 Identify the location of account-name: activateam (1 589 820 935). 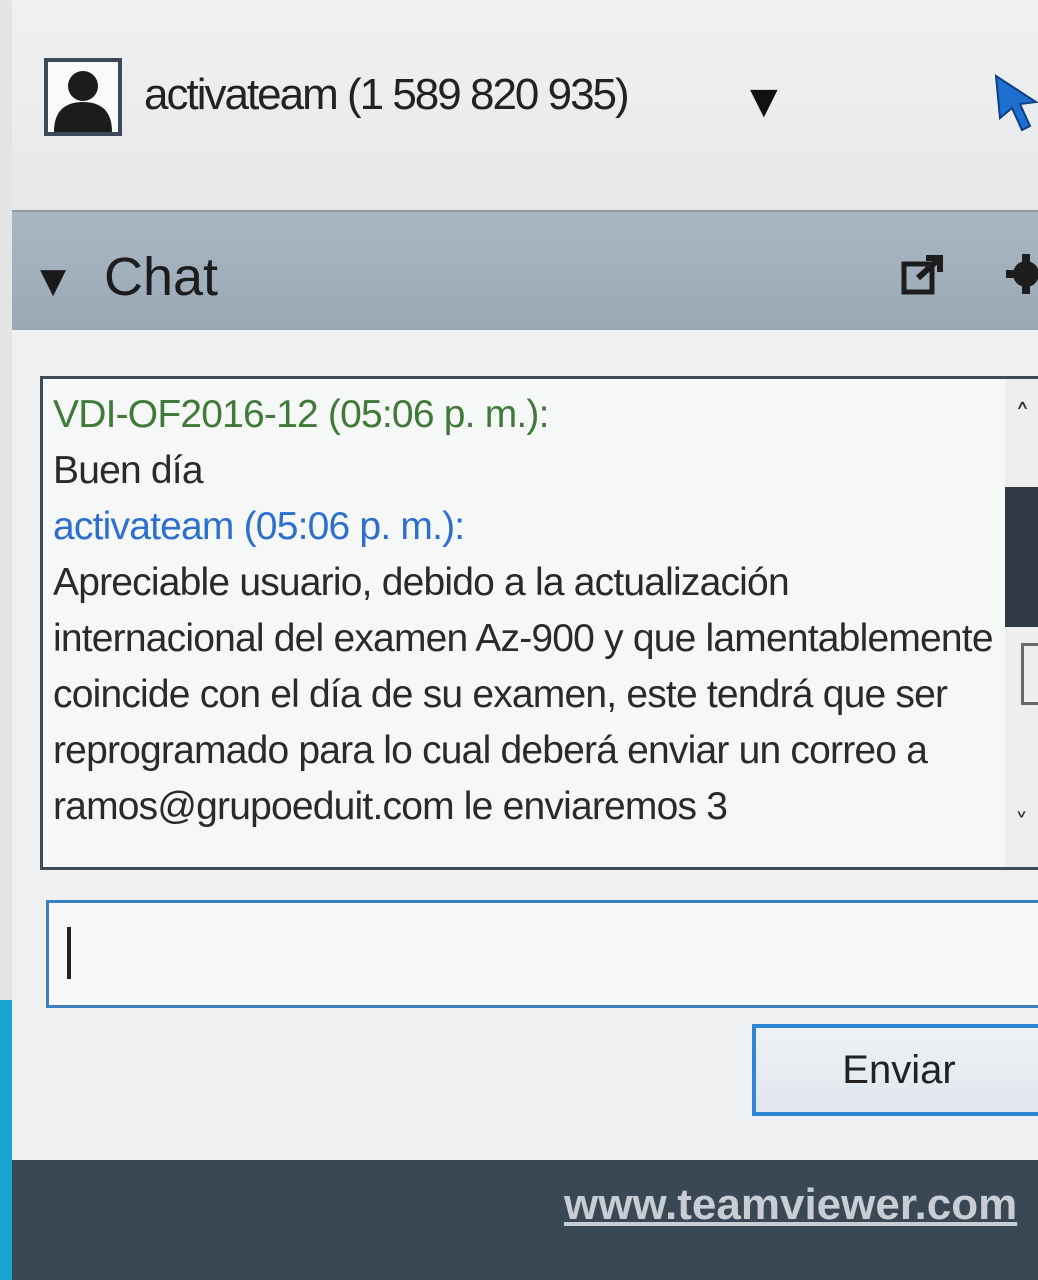
(387, 95).